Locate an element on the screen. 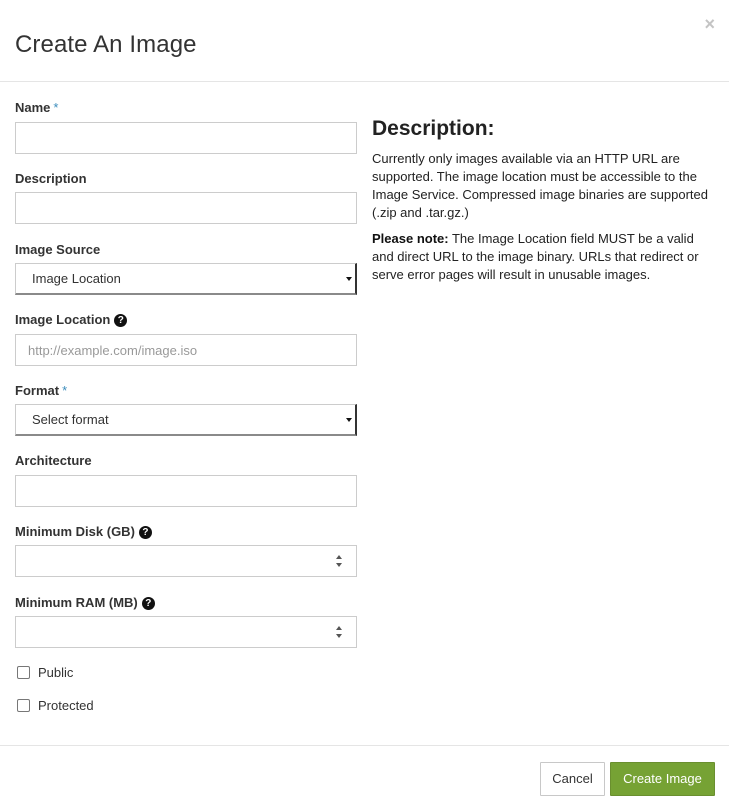 This screenshot has height=800, width=729. modal-footer: Cancel Create Image is located at coordinates (364, 772).